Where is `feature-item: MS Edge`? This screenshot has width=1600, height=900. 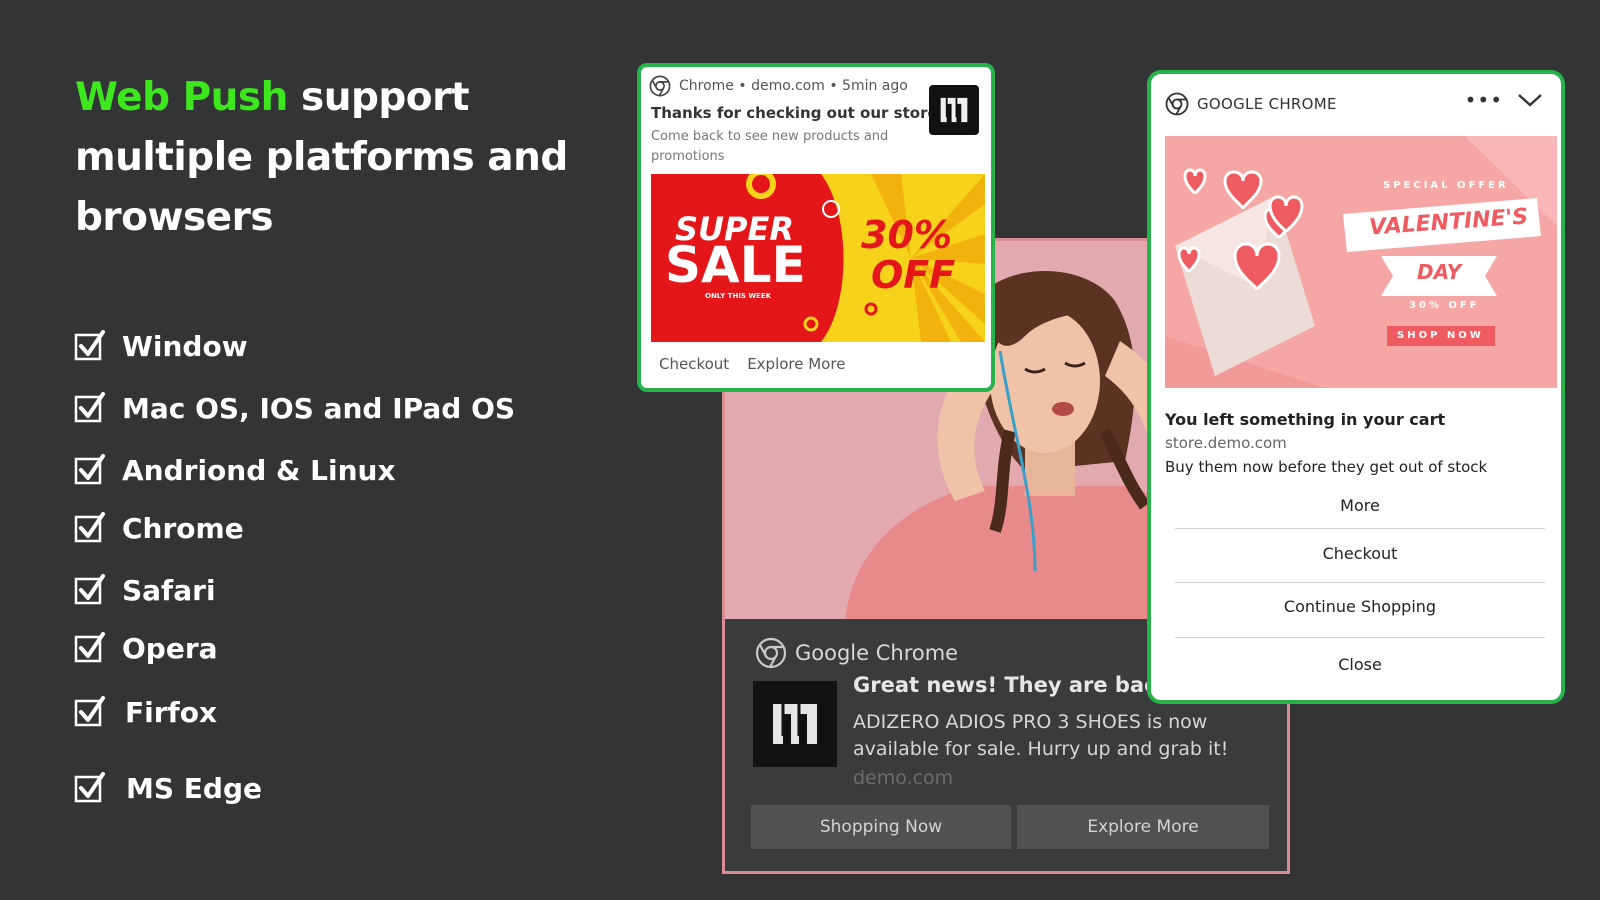 feature-item: MS Edge is located at coordinates (168, 788).